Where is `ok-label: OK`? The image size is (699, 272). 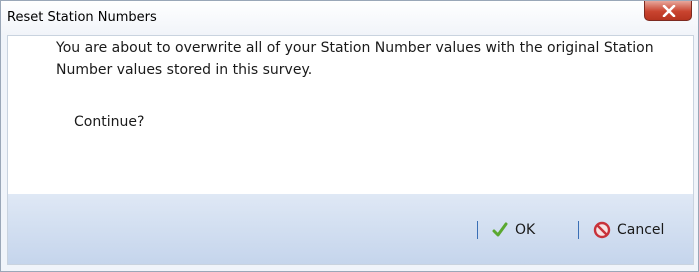 ok-label: OK is located at coordinates (525, 230).